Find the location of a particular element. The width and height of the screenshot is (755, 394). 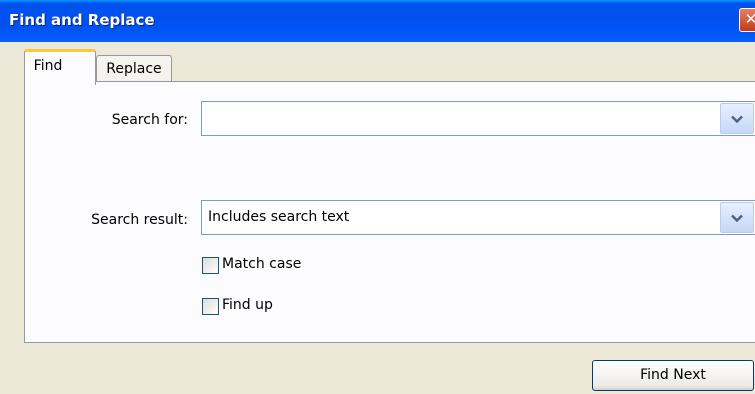

search-for-combo is located at coordinates (478, 118).